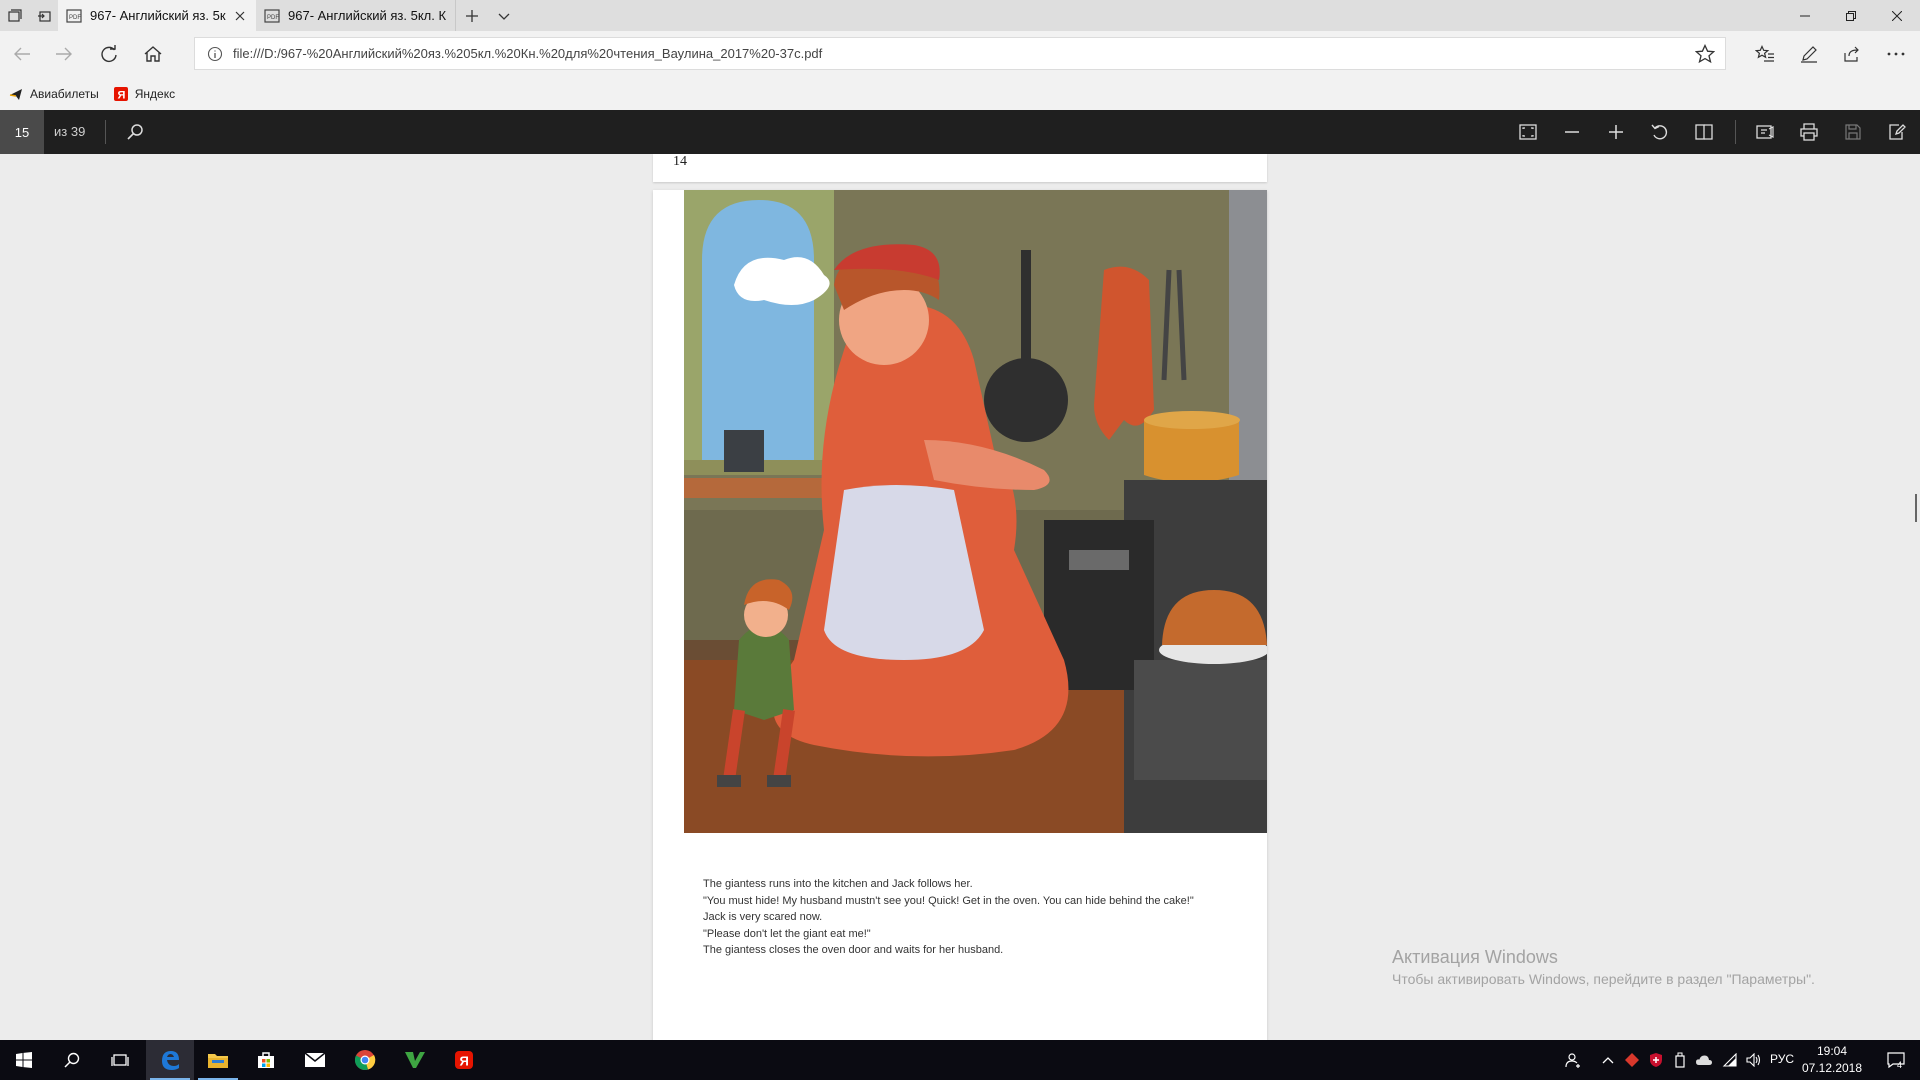 This screenshot has height=1080, width=1920. I want to click on restore-button, so click(1851, 15).